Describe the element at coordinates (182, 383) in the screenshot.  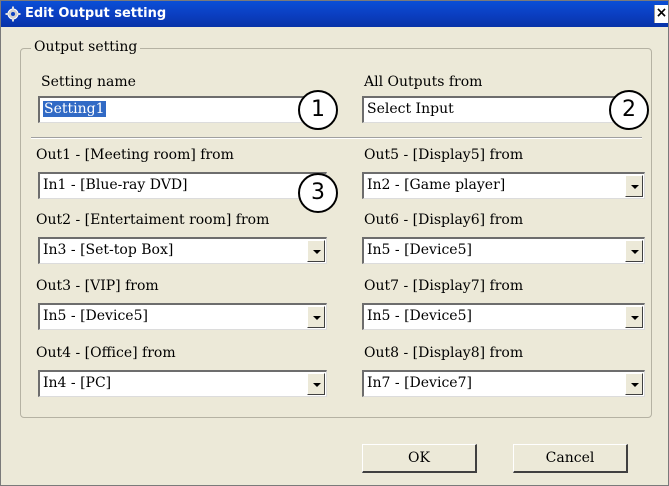
I see `out4-select: In4 - [PC]` at that location.